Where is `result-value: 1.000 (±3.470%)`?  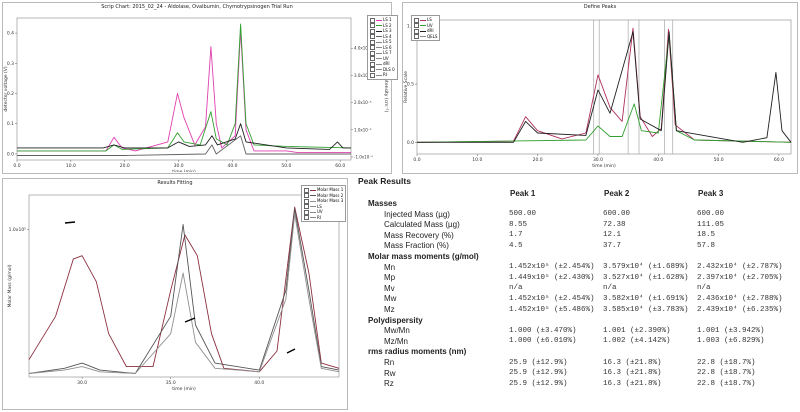
result-value: 1.000 (±3.470%) is located at coordinates (543, 330).